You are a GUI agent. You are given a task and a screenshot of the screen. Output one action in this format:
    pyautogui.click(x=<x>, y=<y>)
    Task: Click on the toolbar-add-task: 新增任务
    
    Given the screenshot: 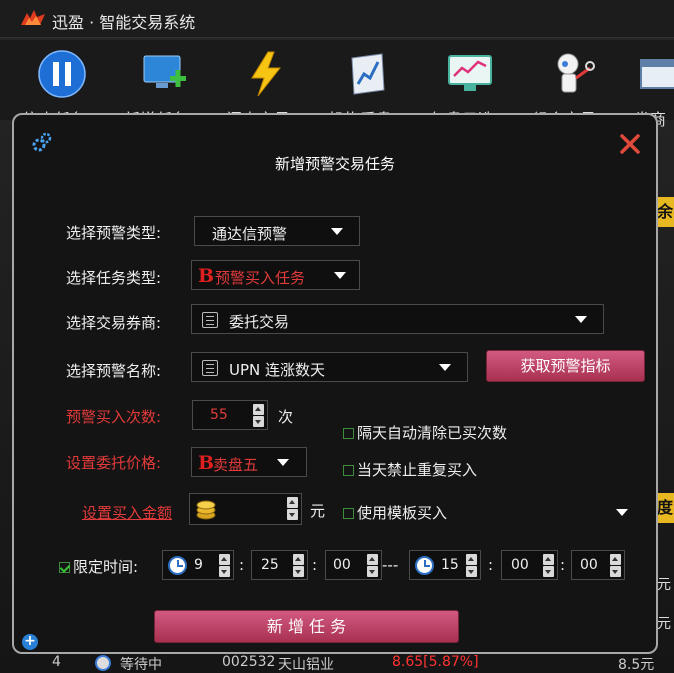 What is the action you would take?
    pyautogui.click(x=164, y=89)
    